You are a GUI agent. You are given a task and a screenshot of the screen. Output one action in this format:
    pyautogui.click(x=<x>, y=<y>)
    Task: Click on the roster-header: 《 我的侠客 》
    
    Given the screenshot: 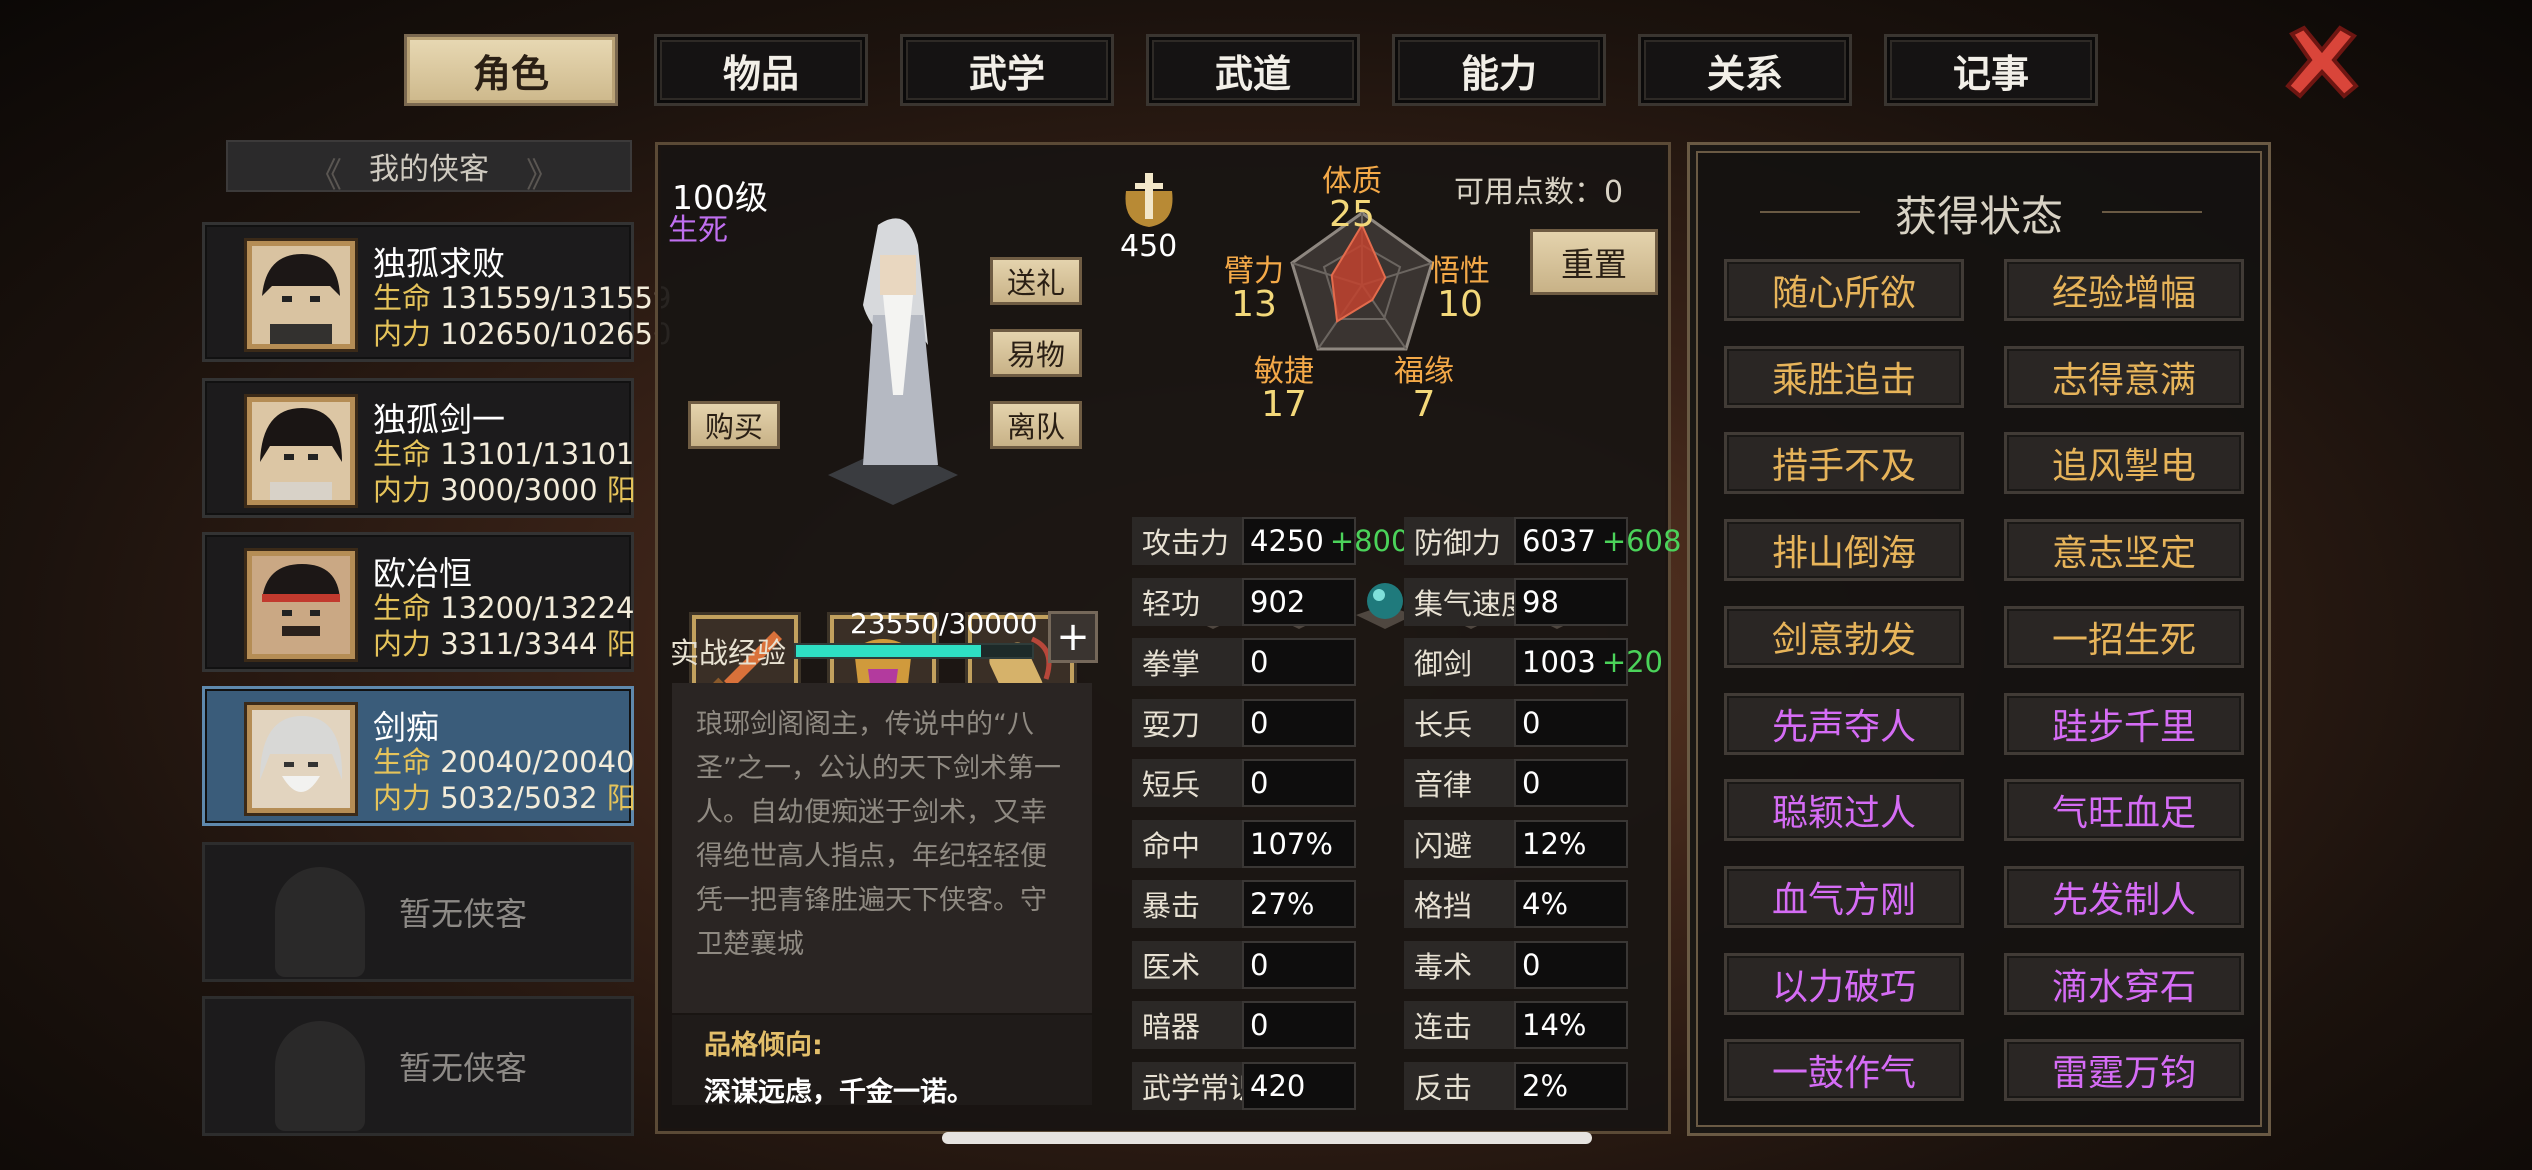 What is the action you would take?
    pyautogui.click(x=429, y=168)
    